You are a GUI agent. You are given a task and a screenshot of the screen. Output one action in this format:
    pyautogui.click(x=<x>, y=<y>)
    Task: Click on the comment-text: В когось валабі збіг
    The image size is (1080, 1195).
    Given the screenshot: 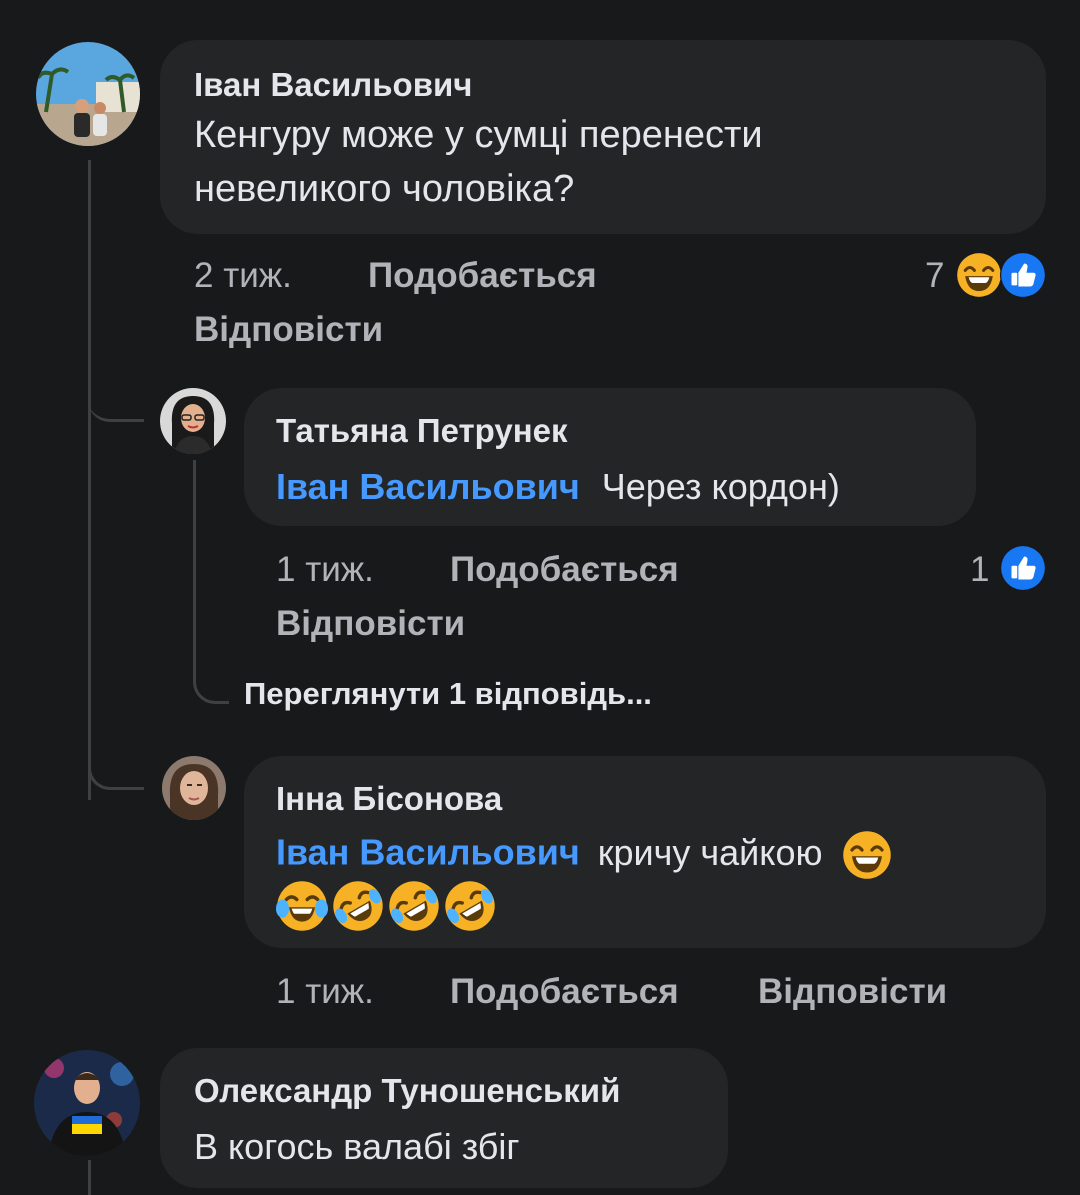 What is the action you would take?
    pyautogui.click(x=357, y=1146)
    